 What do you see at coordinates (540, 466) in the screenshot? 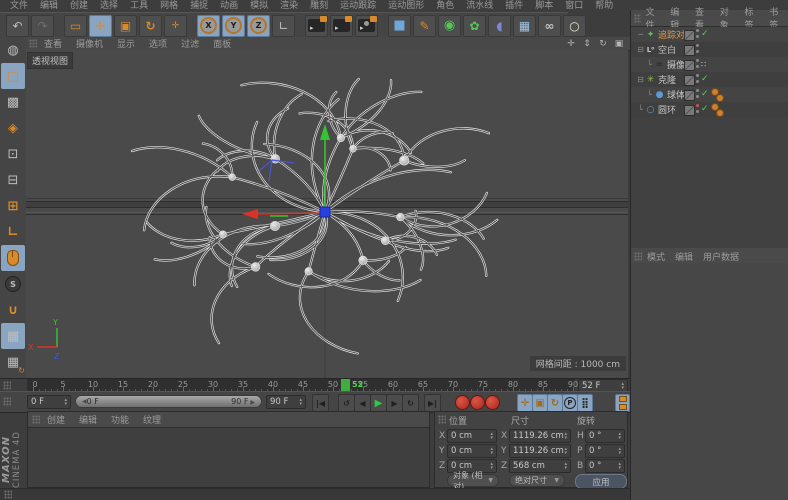
I see `size-z-field: 568 cm ▴ ▾` at bounding box center [540, 466].